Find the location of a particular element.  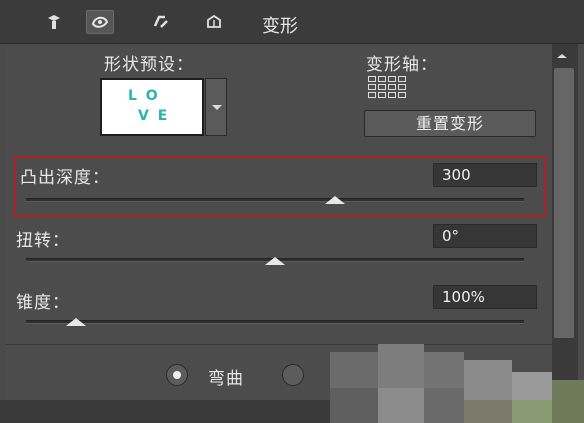

panel-scrollbar is located at coordinates (565, 233).